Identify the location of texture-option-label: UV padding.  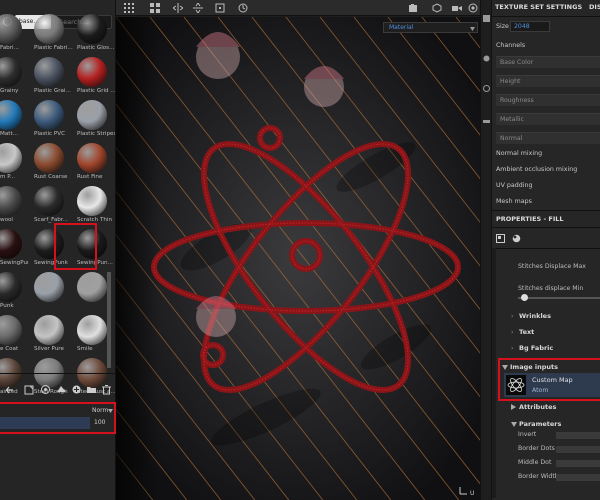
(514, 185).